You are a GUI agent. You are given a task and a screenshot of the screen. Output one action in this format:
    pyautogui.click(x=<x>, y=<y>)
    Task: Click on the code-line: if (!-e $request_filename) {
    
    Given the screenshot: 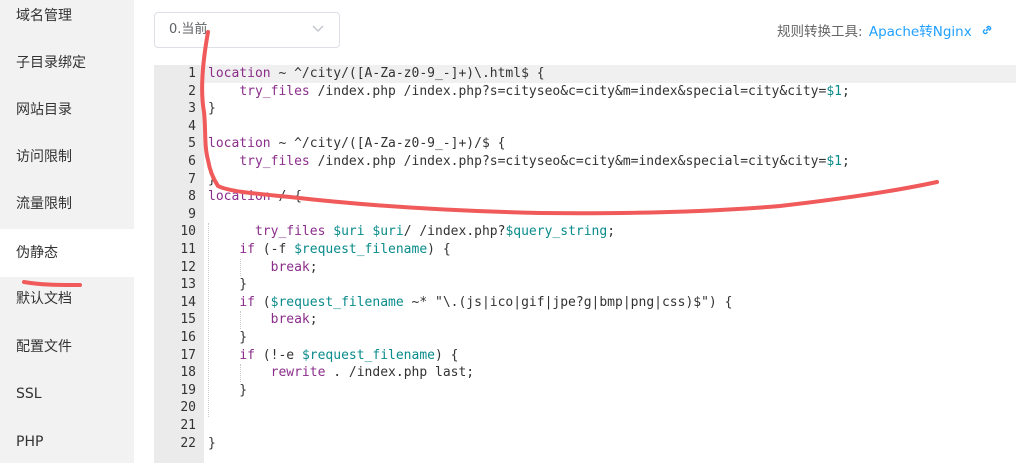 What is the action you would take?
    pyautogui.click(x=349, y=355)
    